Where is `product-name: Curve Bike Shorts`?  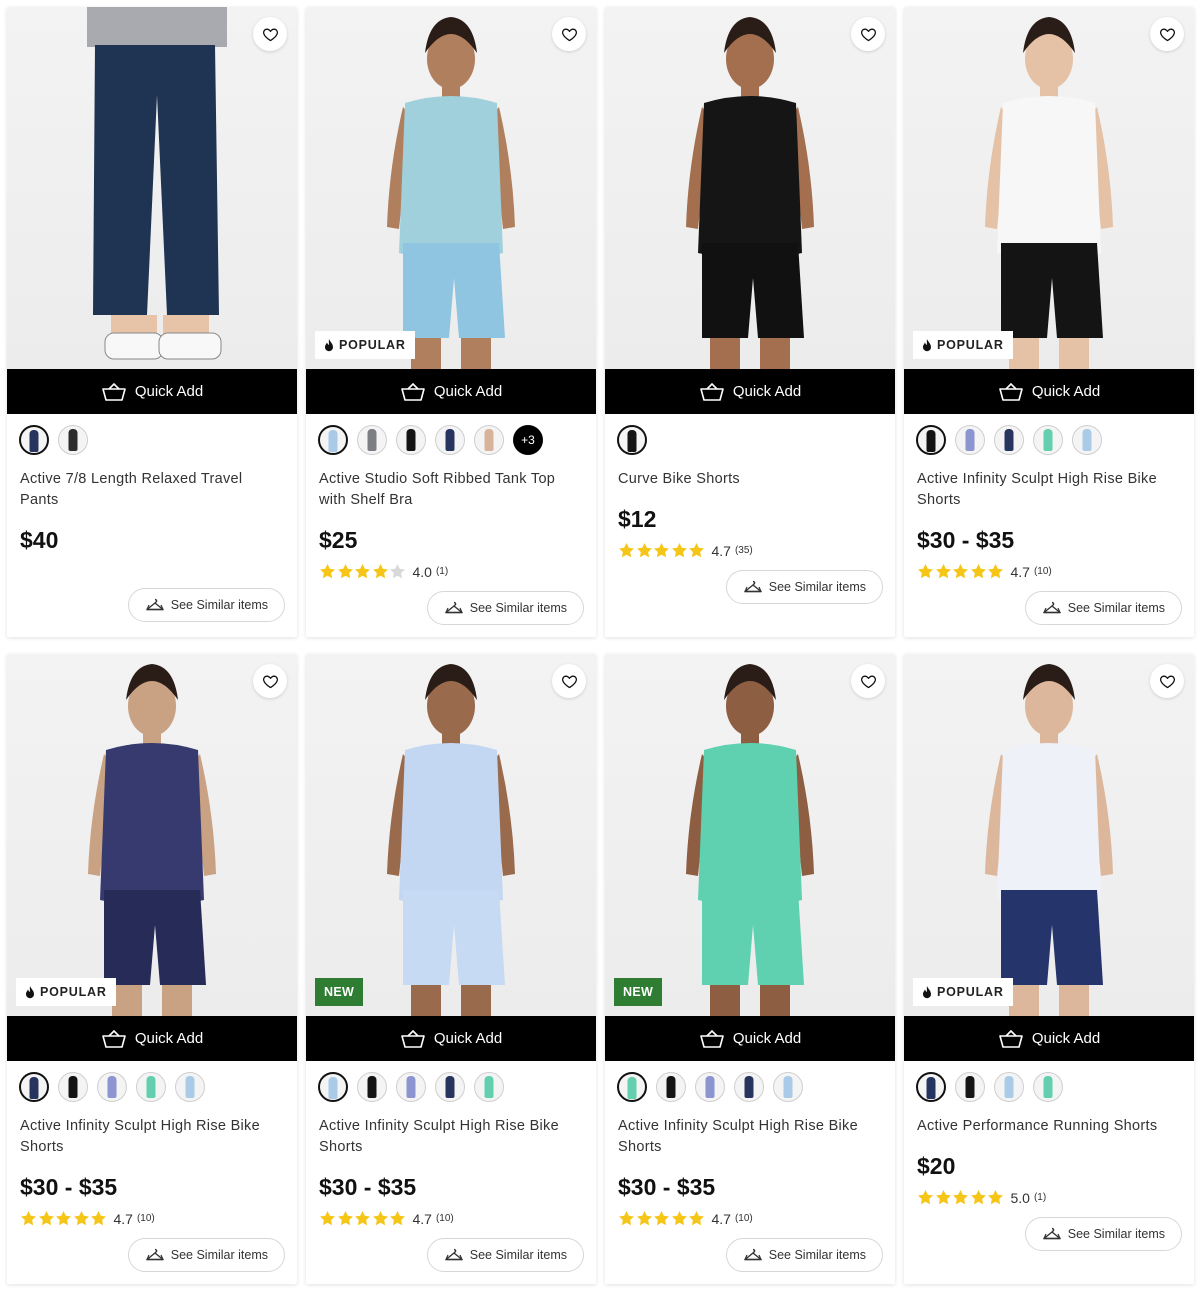 product-name: Curve Bike Shorts is located at coordinates (749, 479).